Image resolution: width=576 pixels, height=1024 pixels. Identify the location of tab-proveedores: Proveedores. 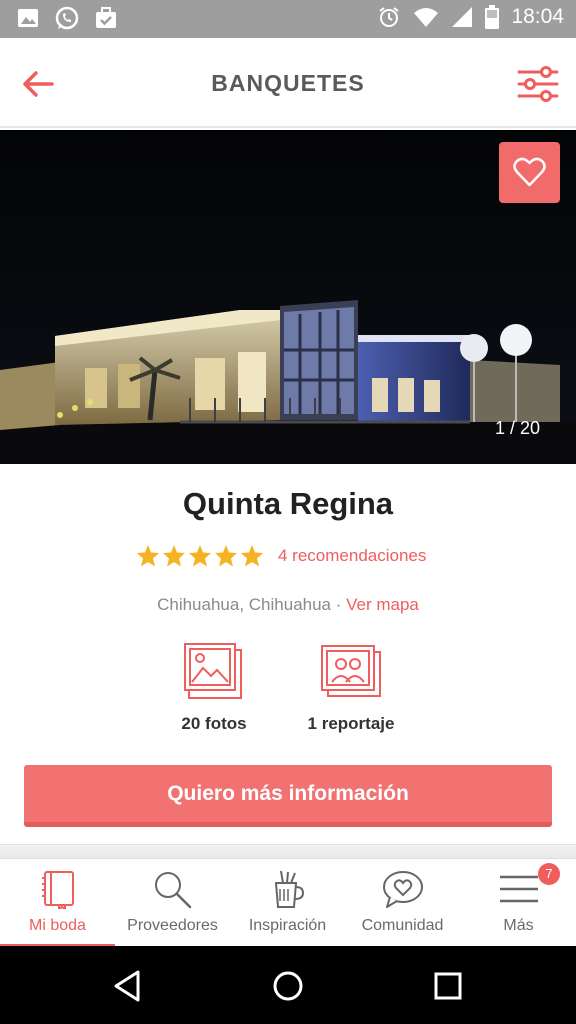
(172, 903).